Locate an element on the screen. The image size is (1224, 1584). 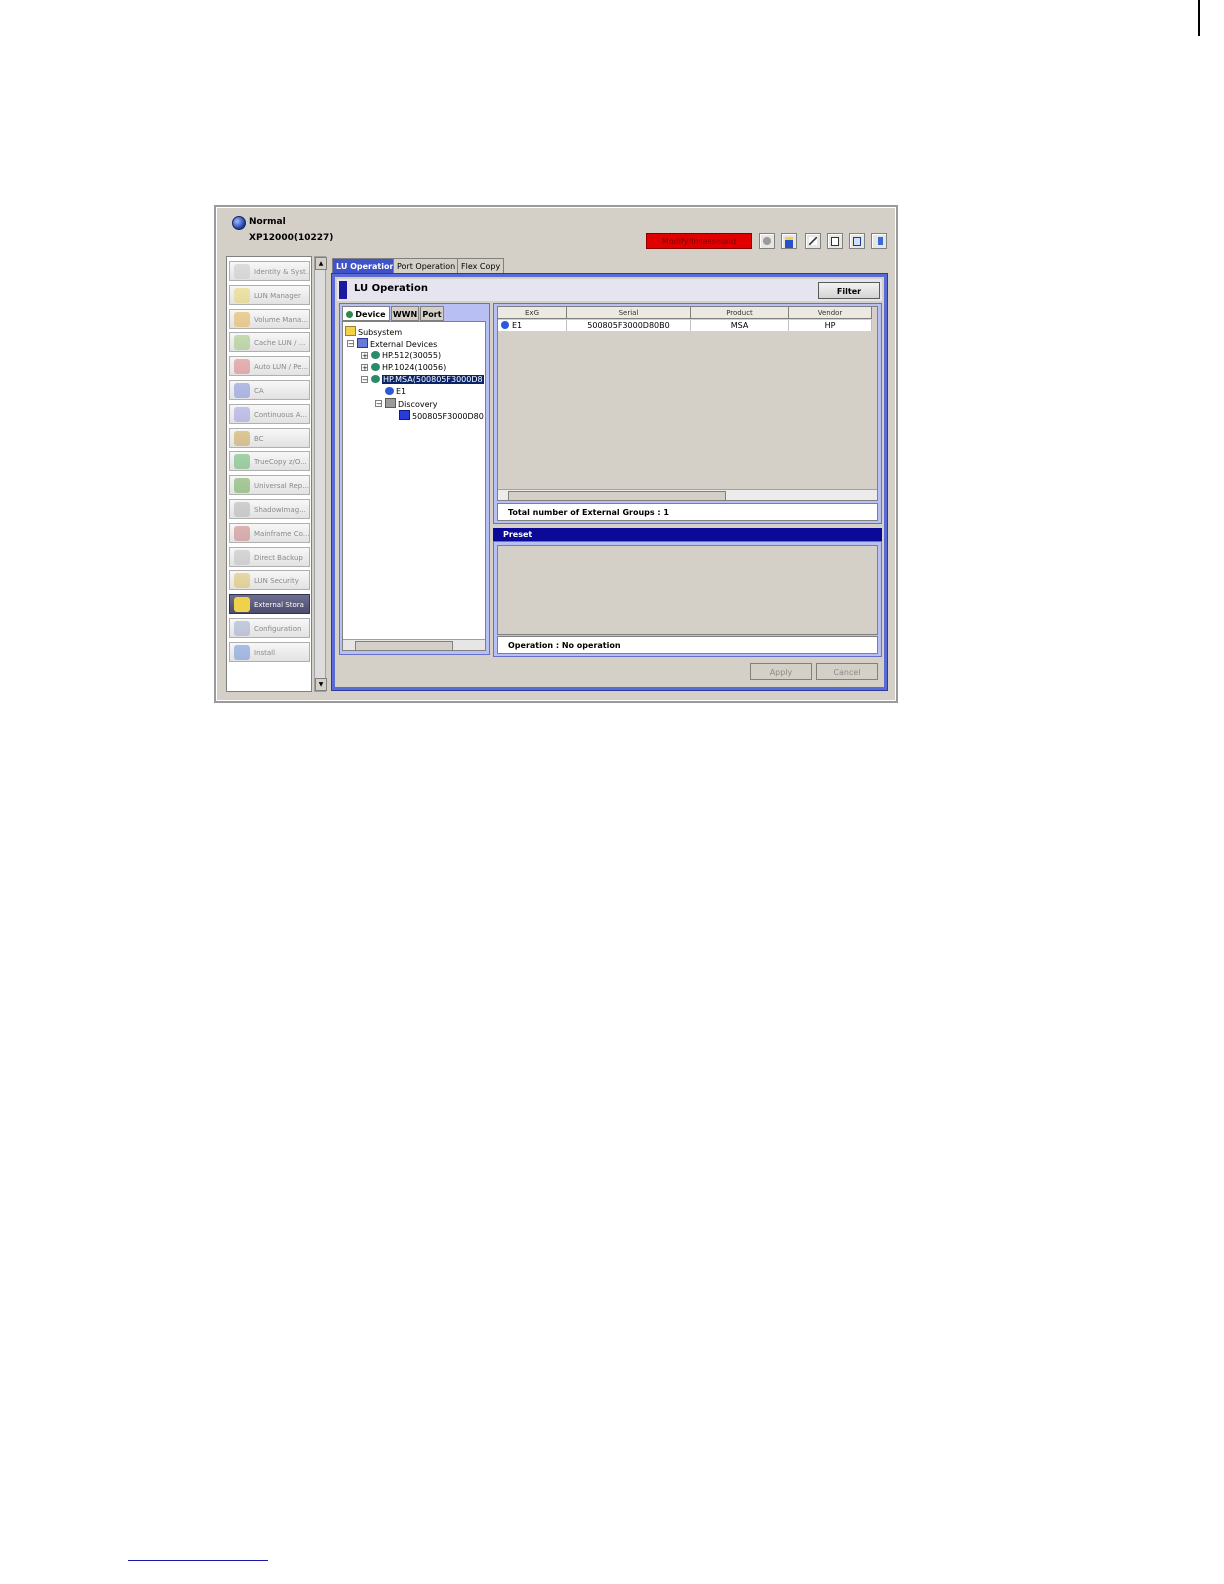
mainframe-icon is located at coordinates (242, 533).